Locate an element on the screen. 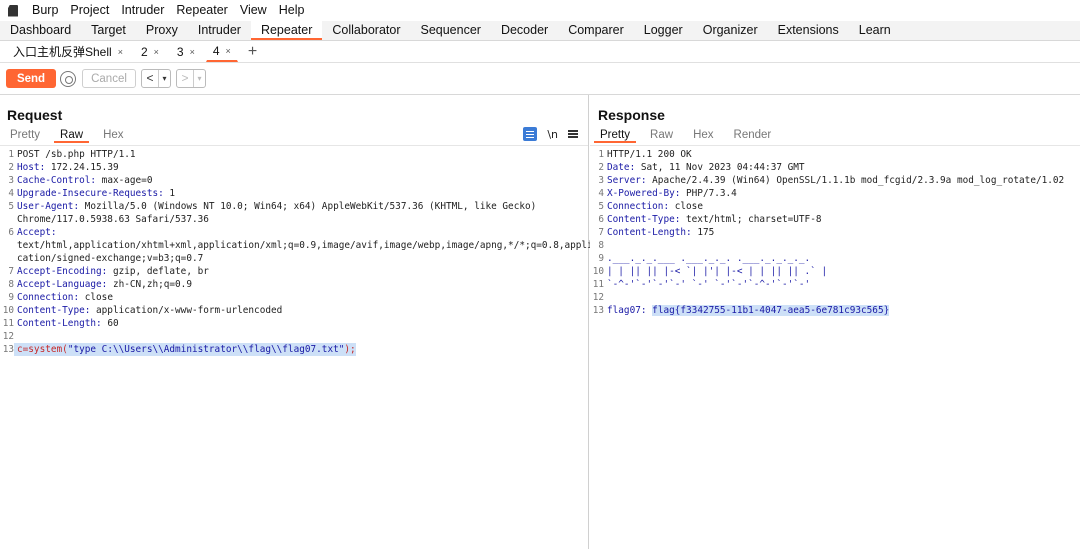 This screenshot has height=549, width=1080. request-line: 12 is located at coordinates (8, 336).